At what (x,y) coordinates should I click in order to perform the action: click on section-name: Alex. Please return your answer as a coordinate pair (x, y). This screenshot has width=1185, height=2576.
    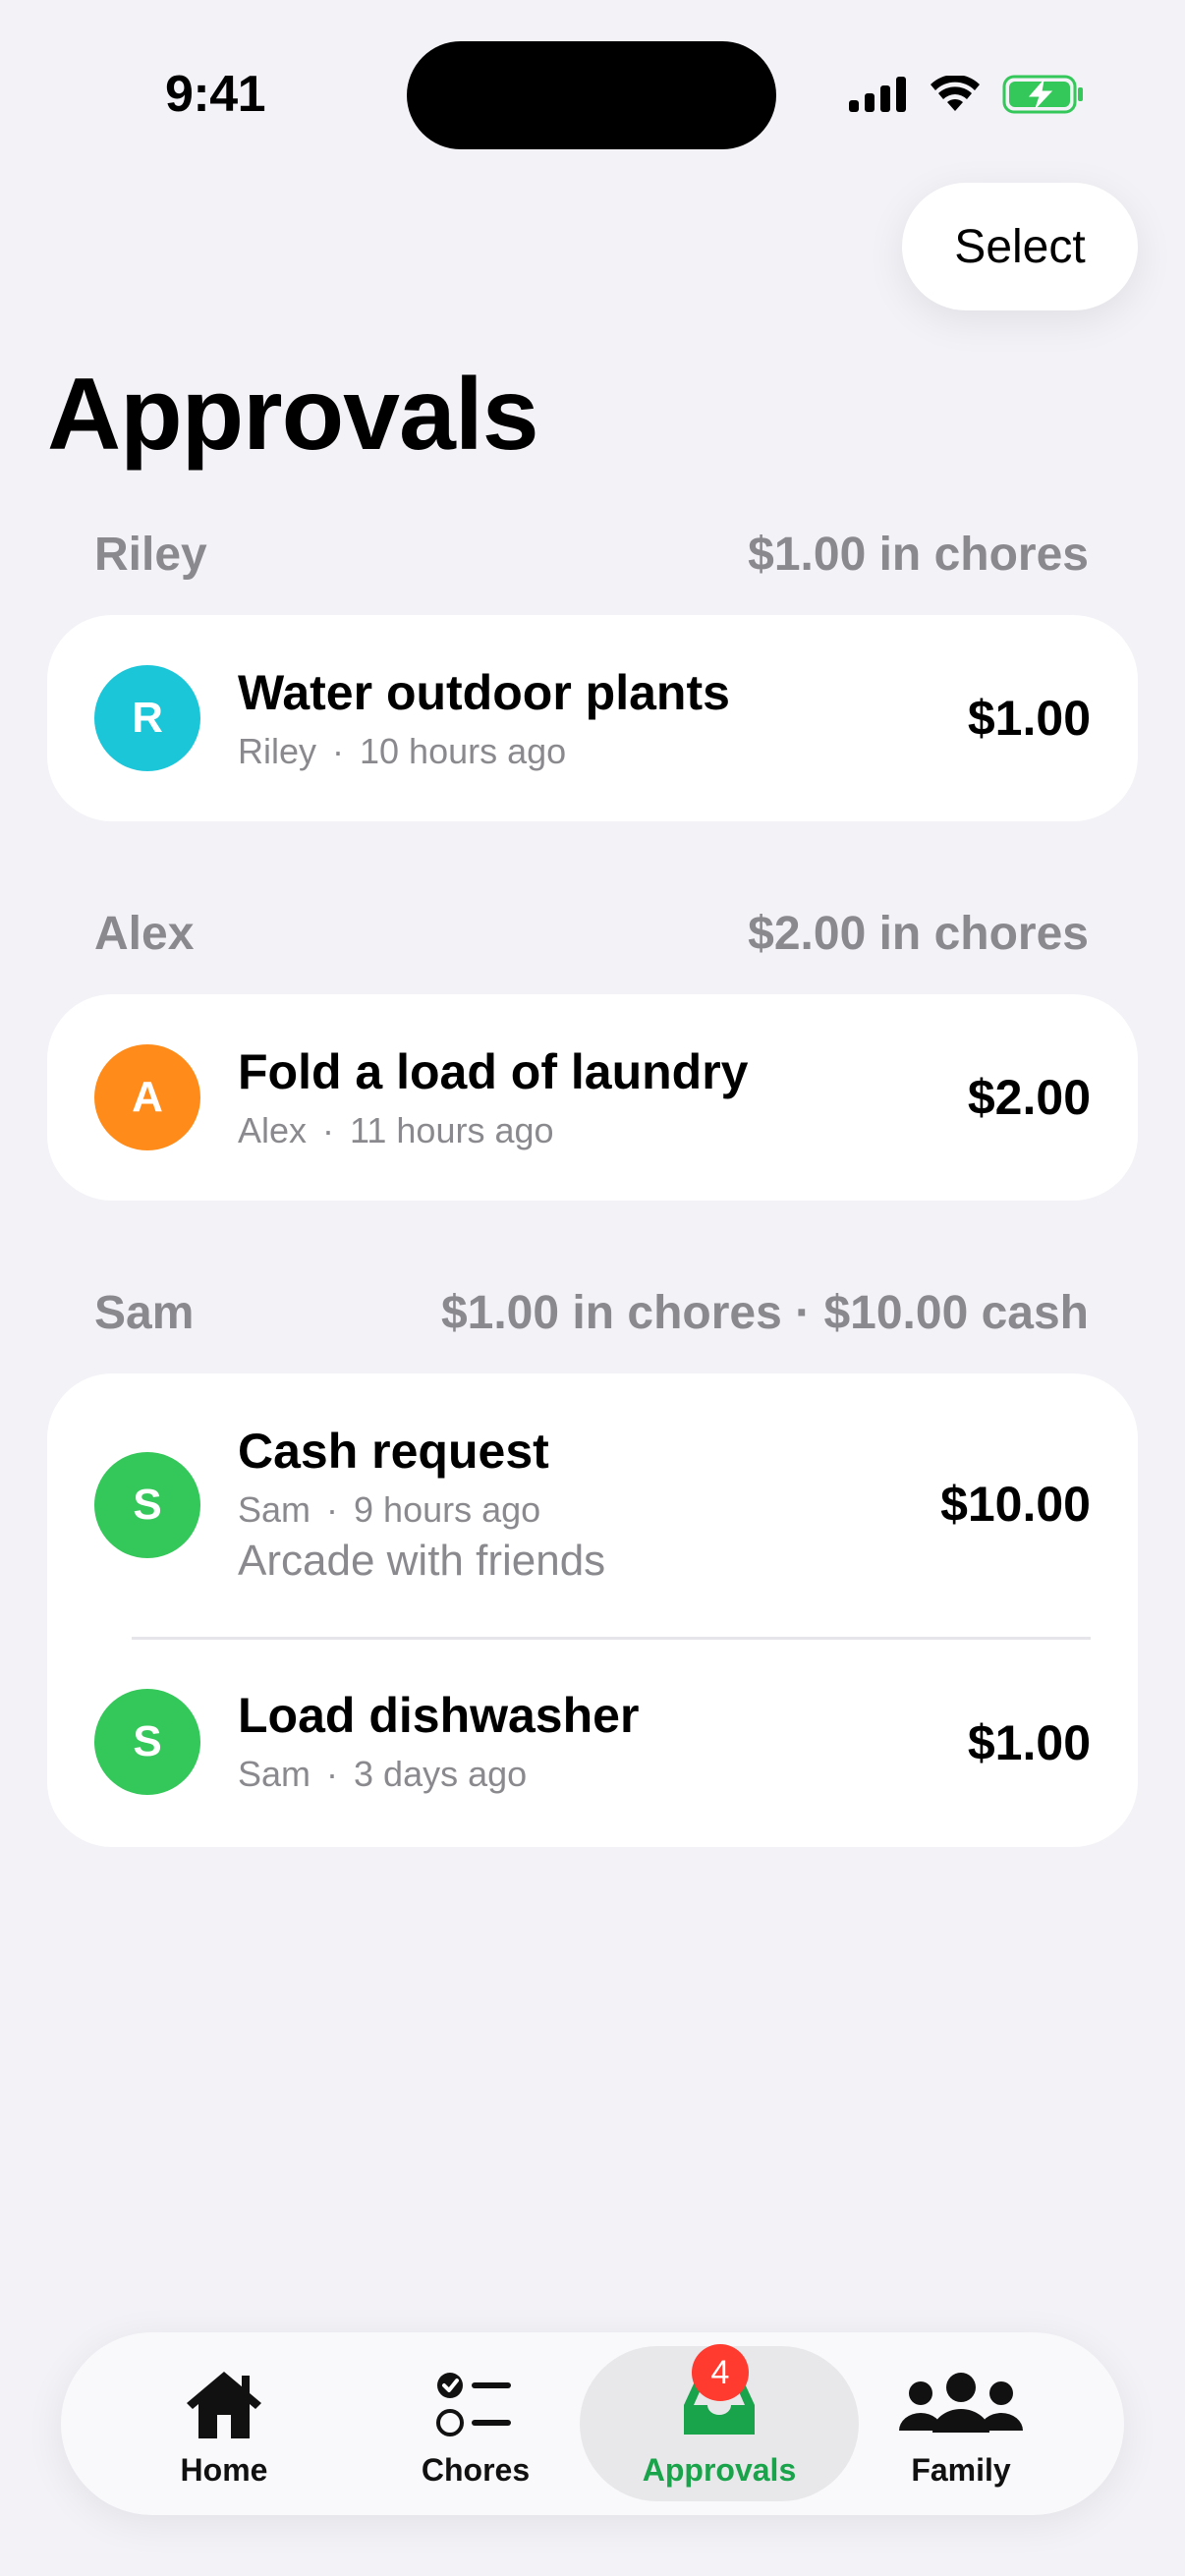
    Looking at the image, I should click on (145, 933).